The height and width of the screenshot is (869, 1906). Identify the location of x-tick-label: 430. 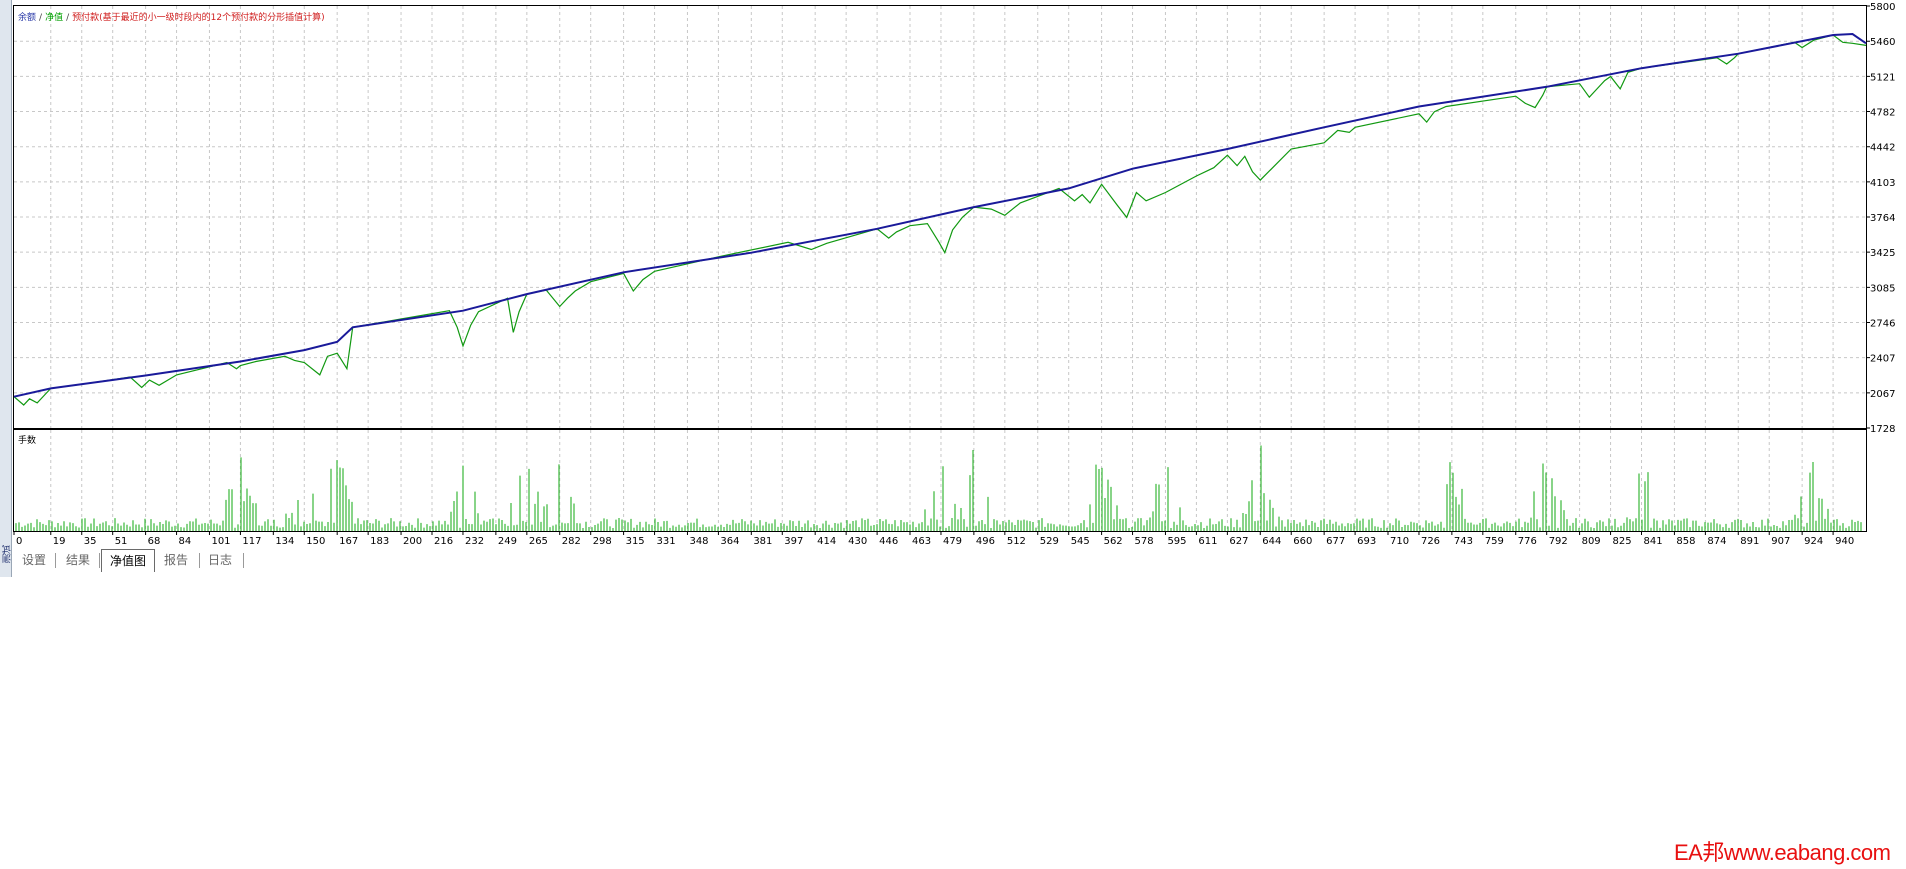
(857, 541).